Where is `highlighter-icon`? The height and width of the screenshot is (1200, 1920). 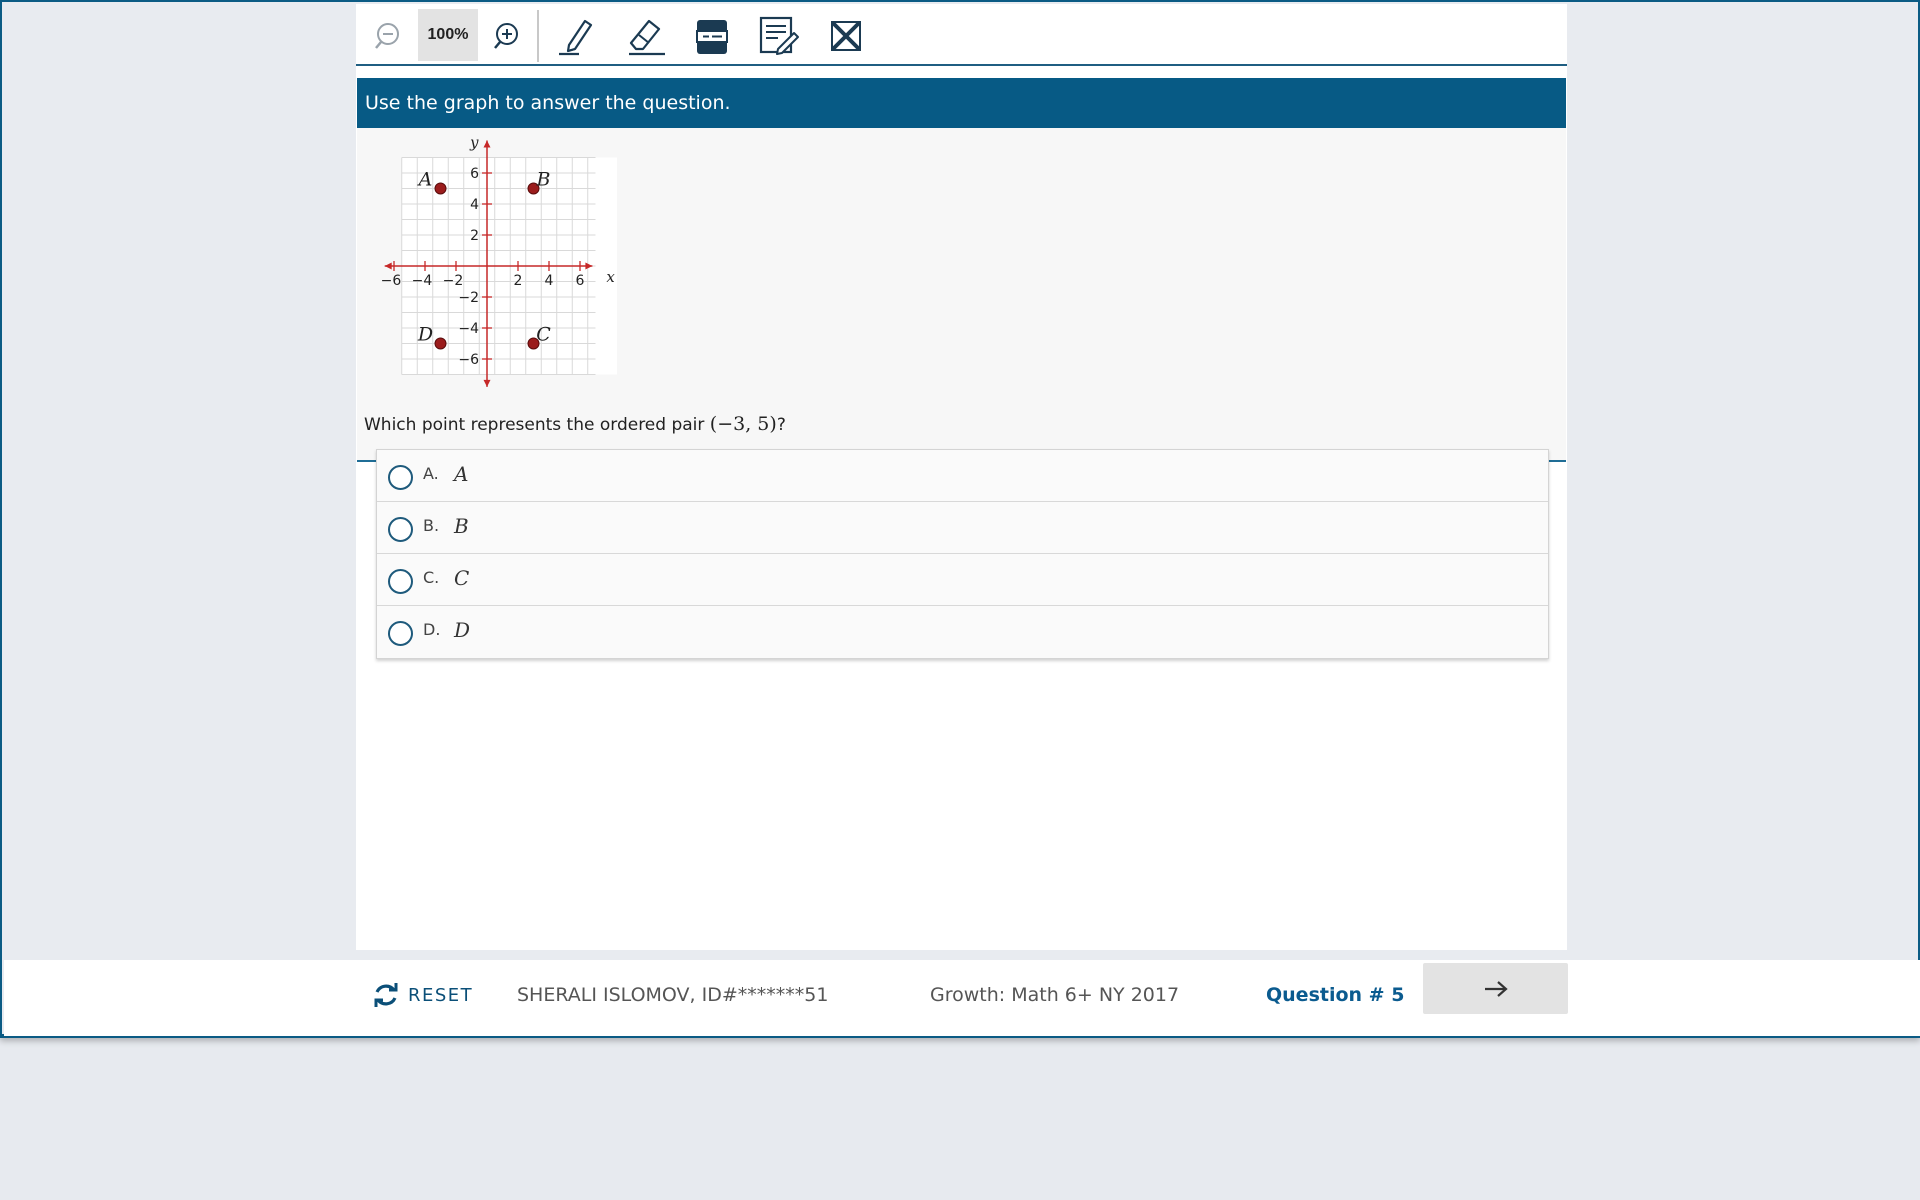
highlighter-icon is located at coordinates (576, 37).